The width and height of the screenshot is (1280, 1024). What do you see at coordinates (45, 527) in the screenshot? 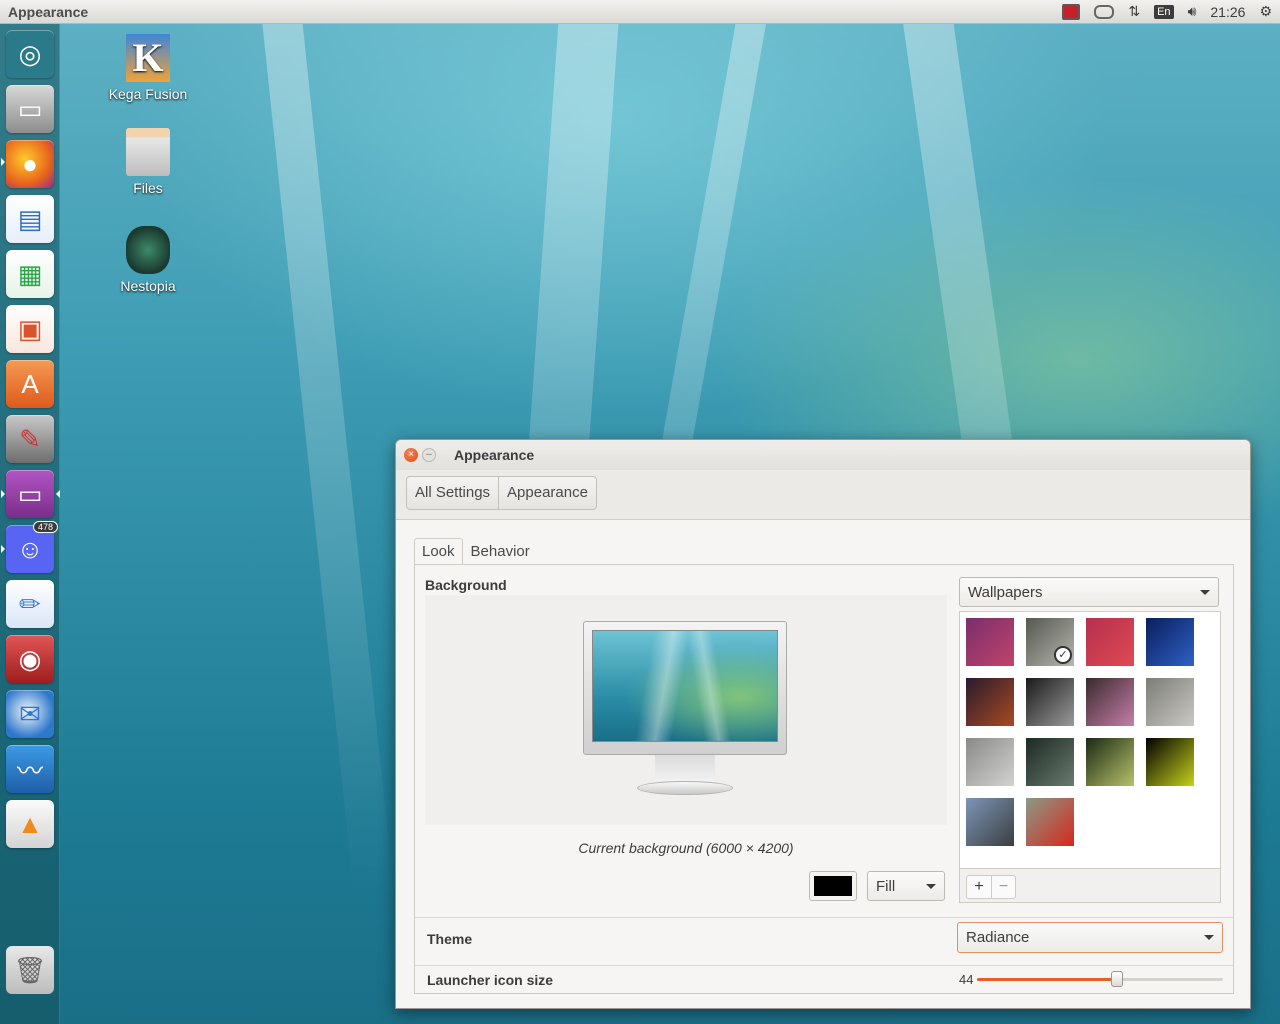
I see `notification-count-badge: 478` at bounding box center [45, 527].